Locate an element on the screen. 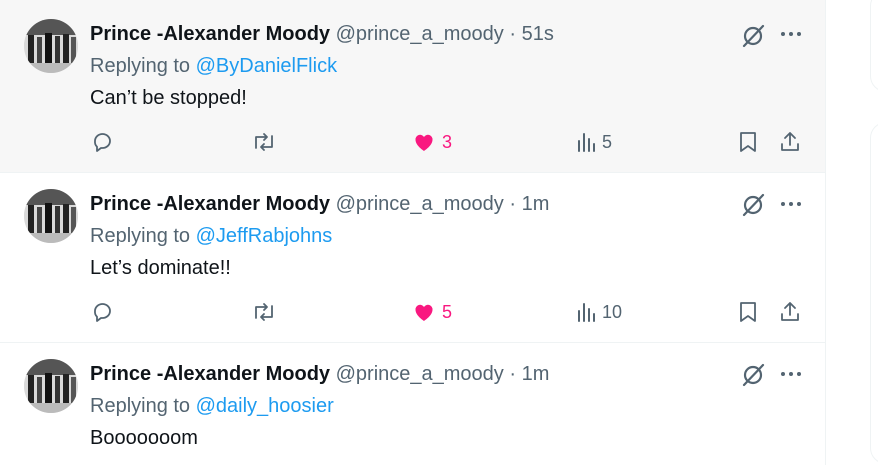  like-button: 5 is located at coordinates (432, 312).